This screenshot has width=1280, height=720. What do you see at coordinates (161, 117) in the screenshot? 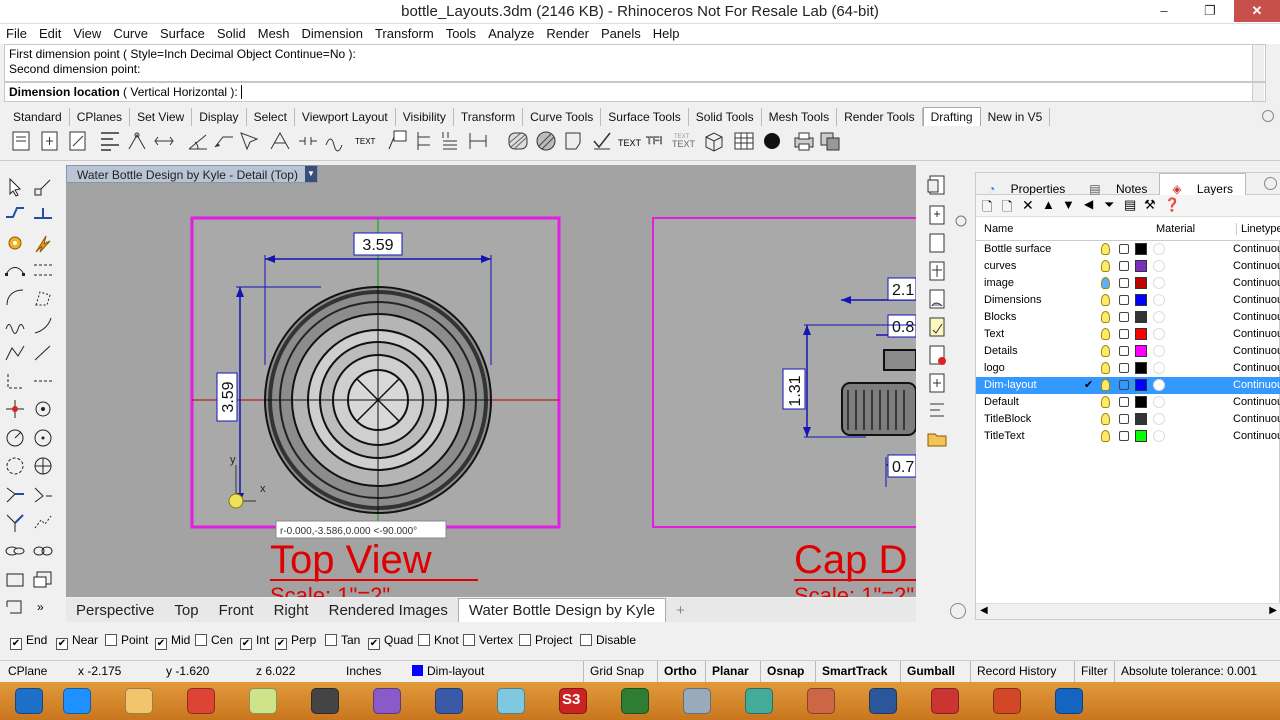
I see `tab-set-view: Set View` at bounding box center [161, 117].